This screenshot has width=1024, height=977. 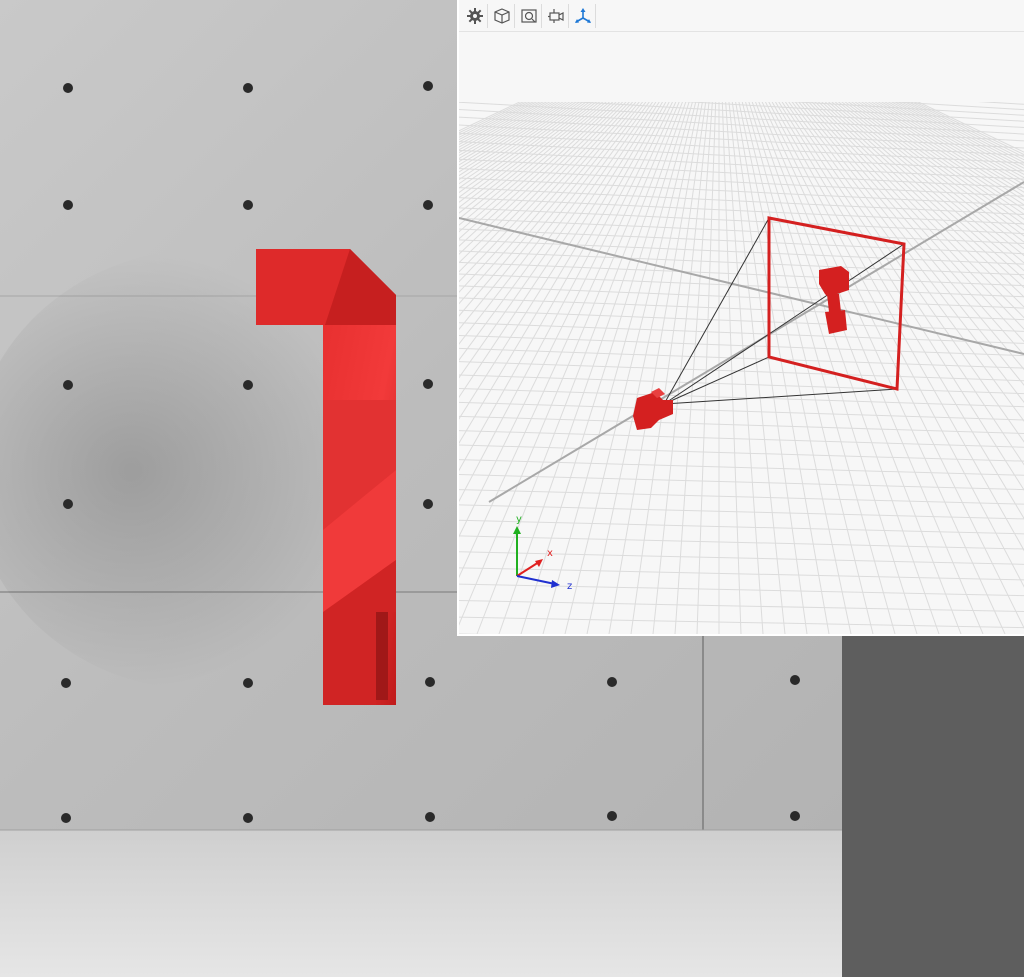 I want to click on axis-z-label: z, so click(x=569, y=586).